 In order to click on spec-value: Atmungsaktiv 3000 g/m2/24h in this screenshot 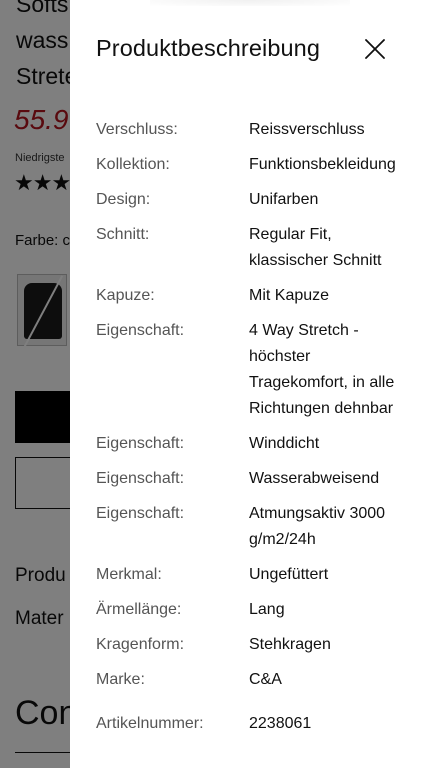, I will do `click(317, 526)`.